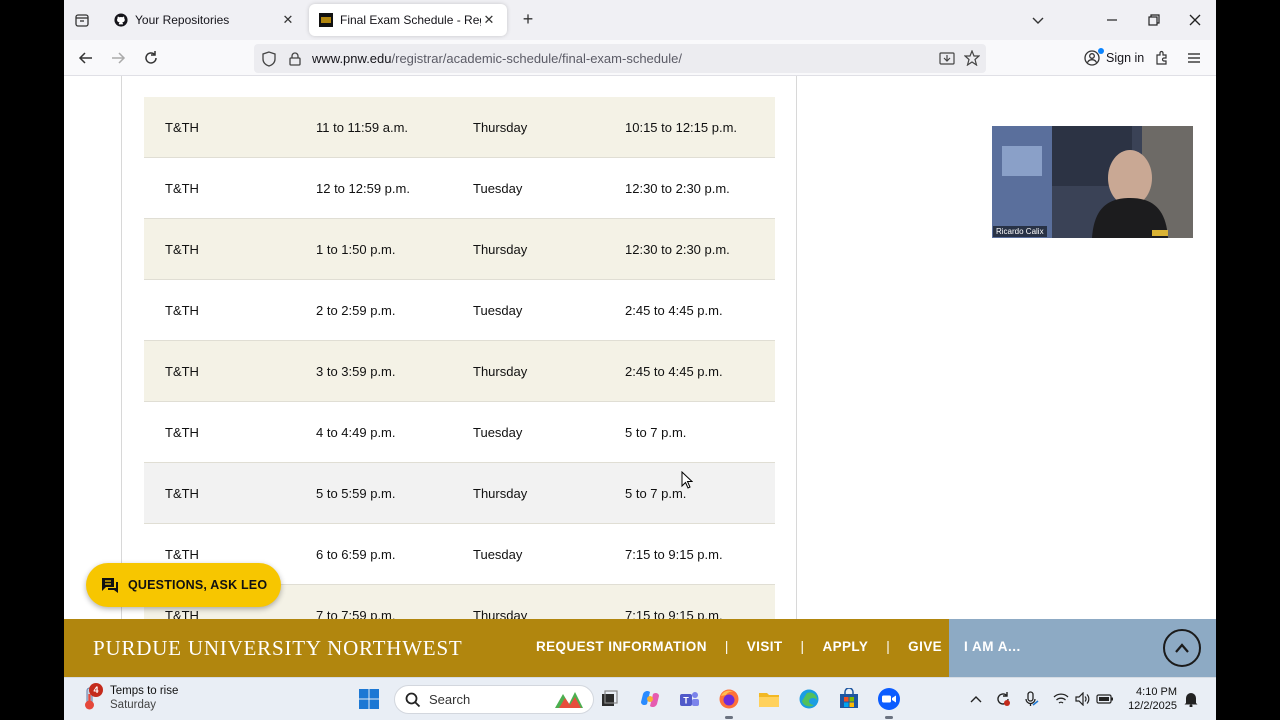 The image size is (1280, 720). I want to click on lock-icon, so click(295, 59).